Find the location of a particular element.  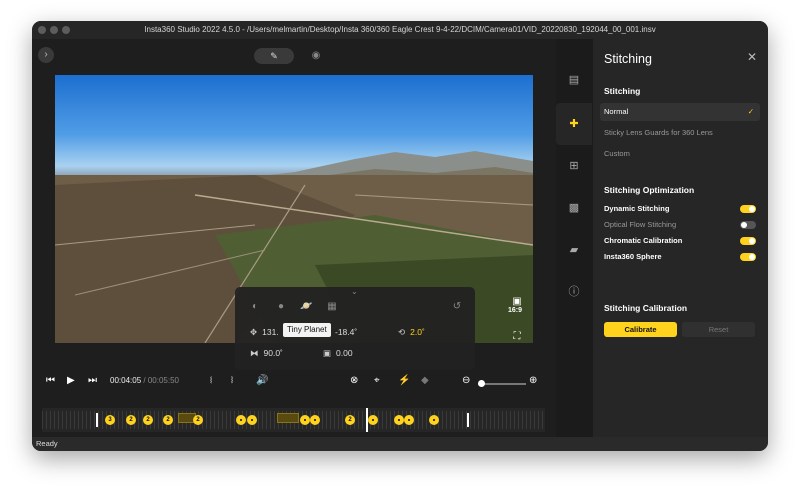

play-icon: ▶ is located at coordinates (71, 381).